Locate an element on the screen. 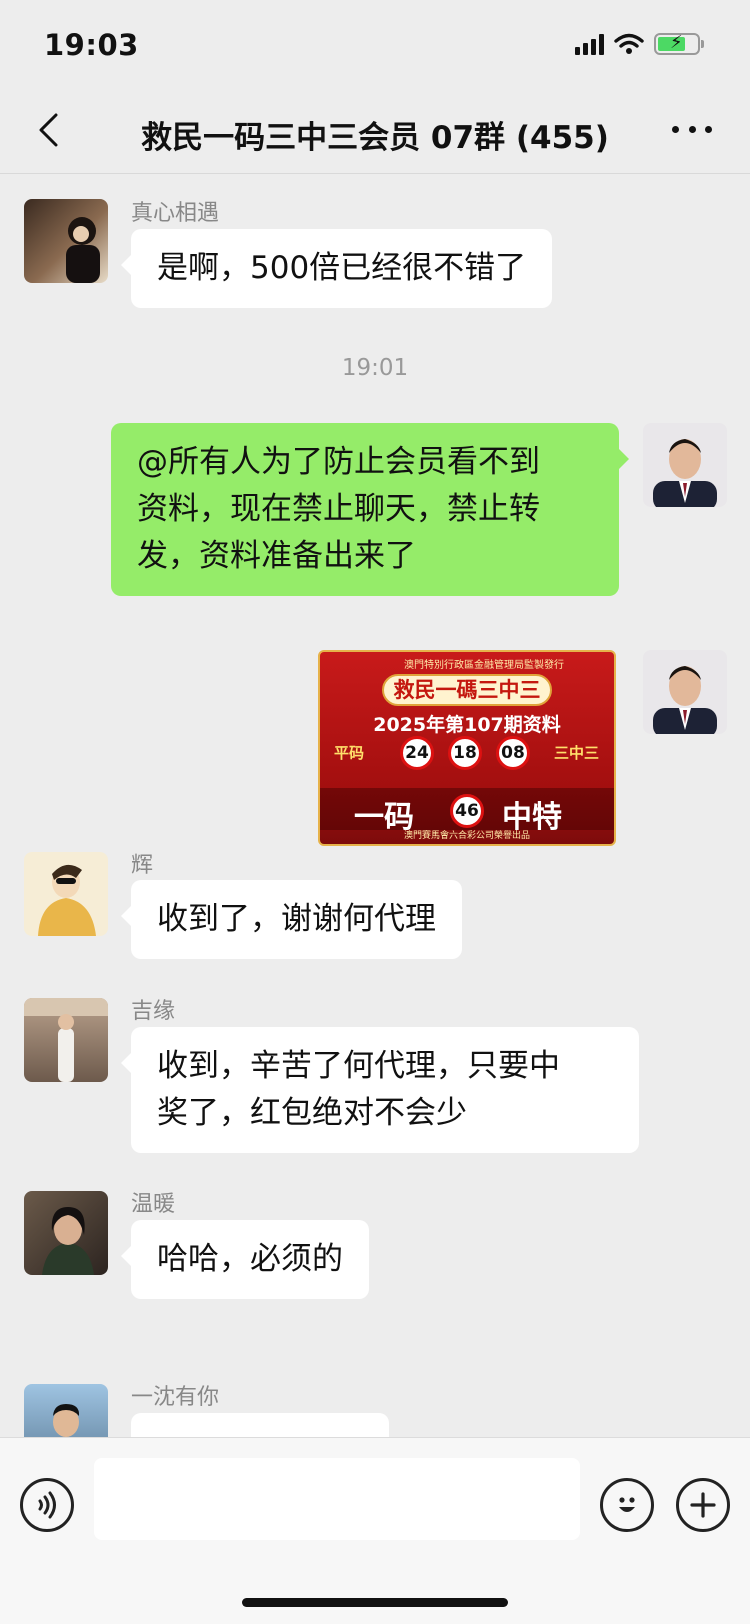 This screenshot has height=1624, width=750. number-ball: 08 is located at coordinates (513, 753).